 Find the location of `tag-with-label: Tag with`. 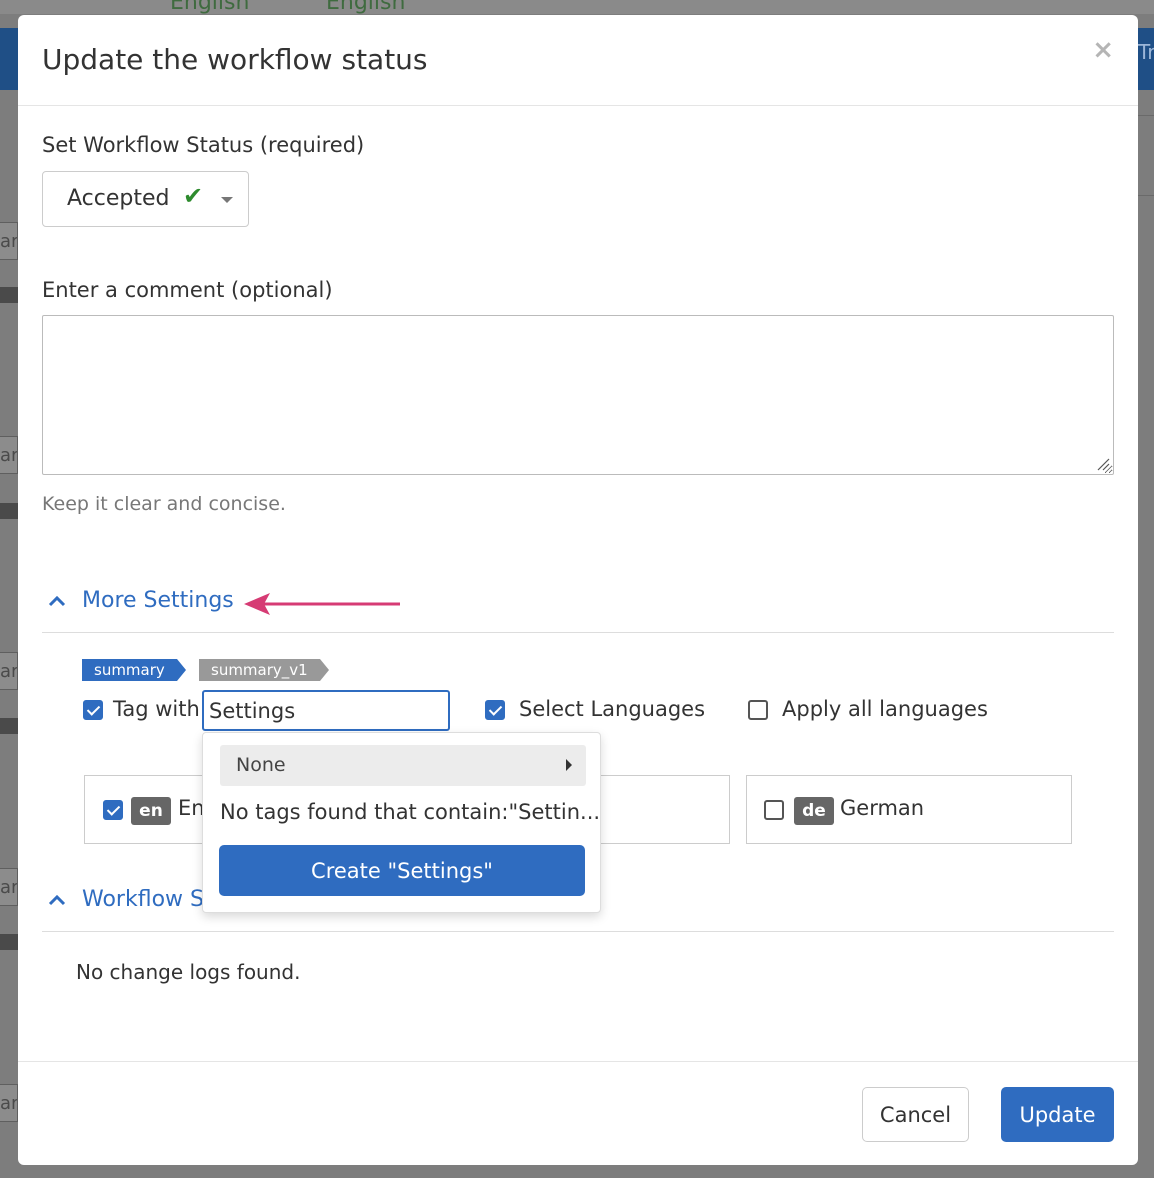

tag-with-label: Tag with is located at coordinates (156, 709).